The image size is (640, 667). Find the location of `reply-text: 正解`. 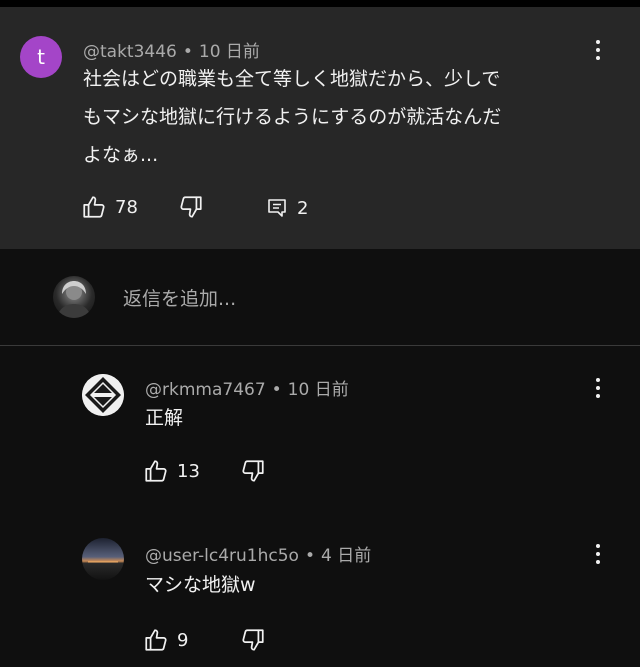

reply-text: 正解 is located at coordinates (164, 418).